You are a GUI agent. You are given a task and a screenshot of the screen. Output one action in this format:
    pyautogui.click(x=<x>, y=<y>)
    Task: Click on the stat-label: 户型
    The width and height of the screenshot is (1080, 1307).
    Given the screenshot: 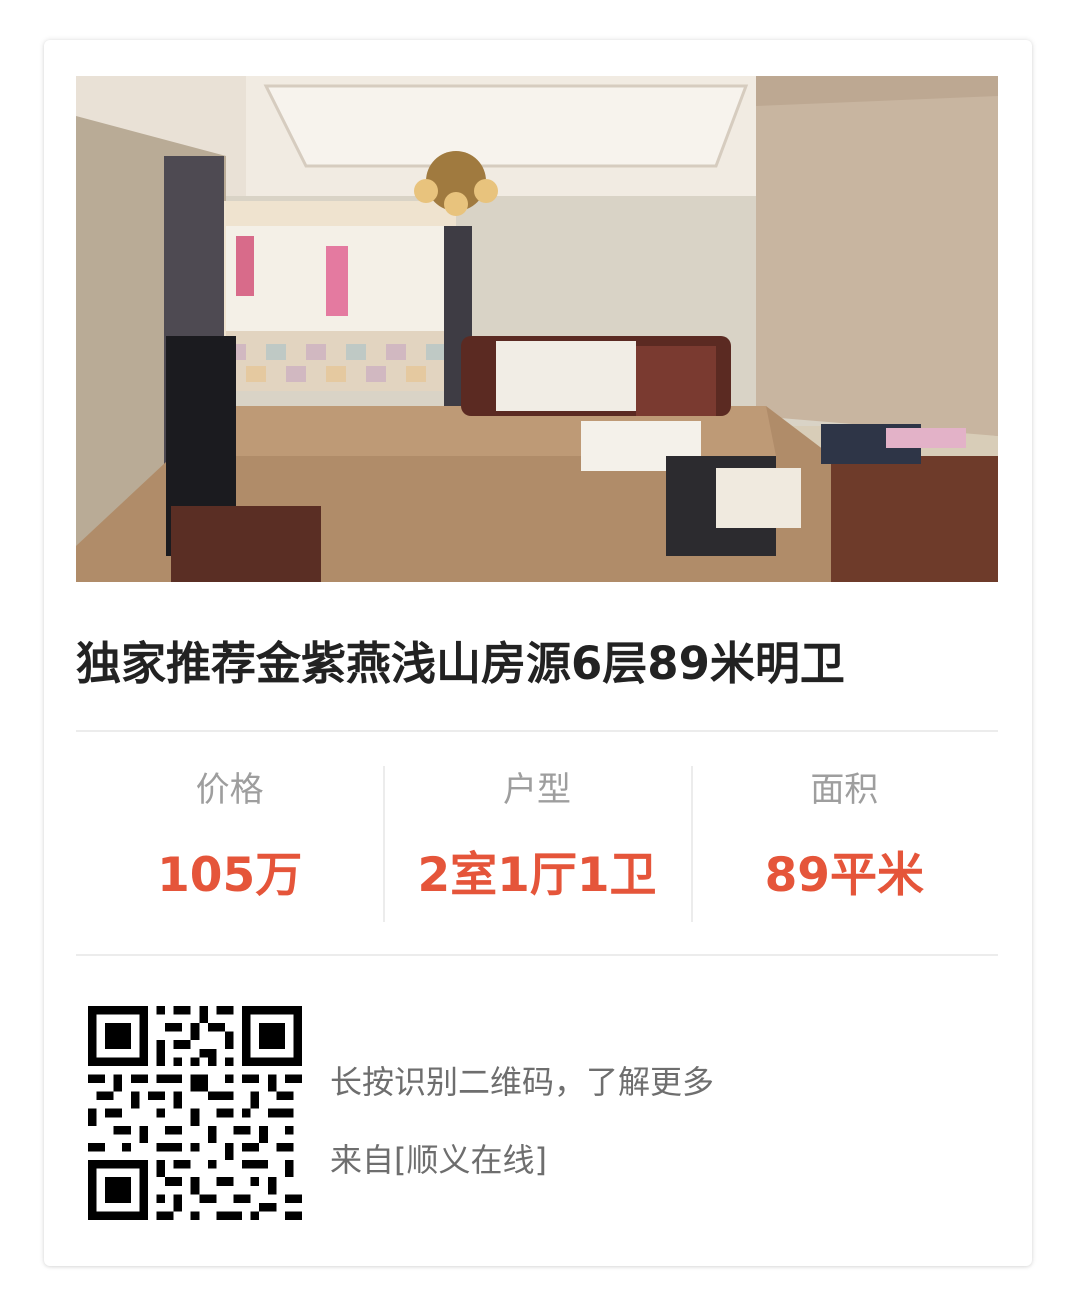 What is the action you would take?
    pyautogui.click(x=536, y=790)
    